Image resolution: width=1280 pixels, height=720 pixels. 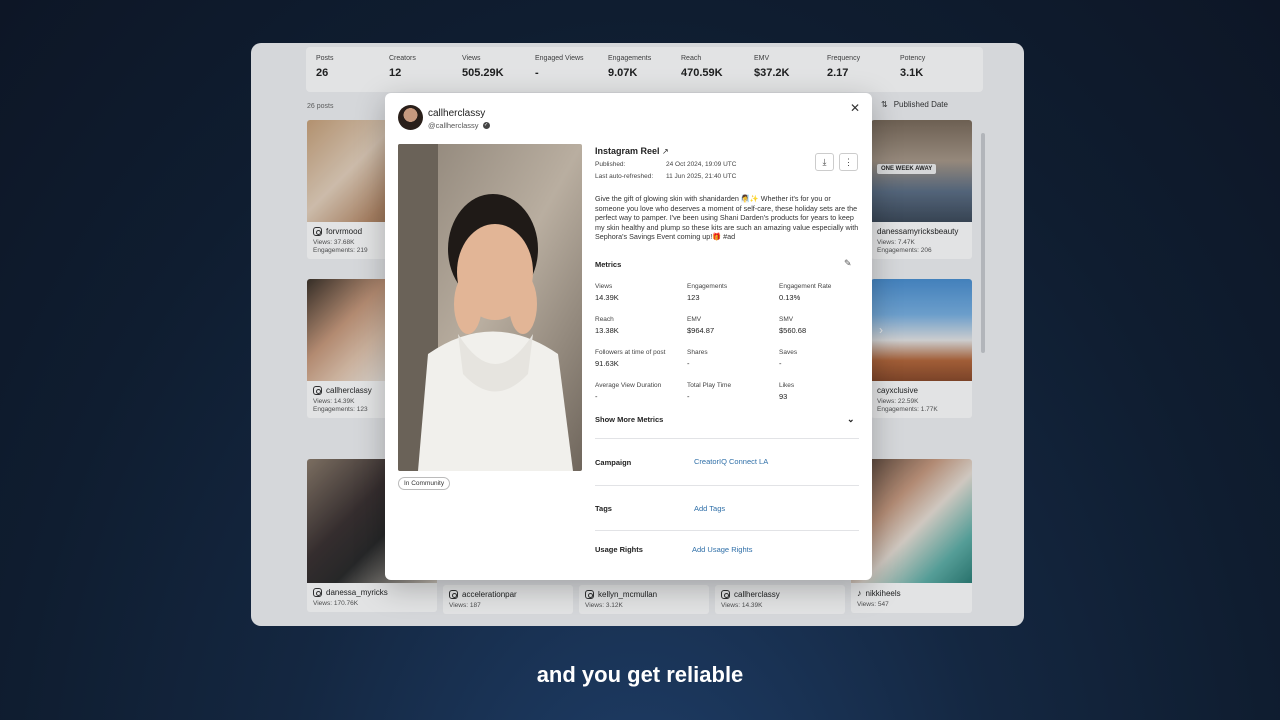 What do you see at coordinates (855, 108) in the screenshot?
I see `close-icon: ✕` at bounding box center [855, 108].